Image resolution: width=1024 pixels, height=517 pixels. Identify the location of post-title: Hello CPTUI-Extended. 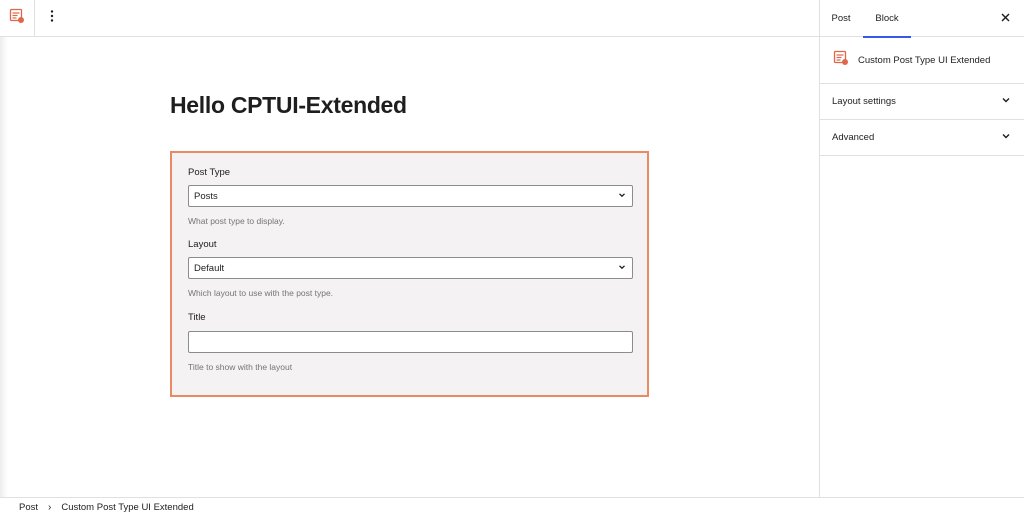
(288, 105).